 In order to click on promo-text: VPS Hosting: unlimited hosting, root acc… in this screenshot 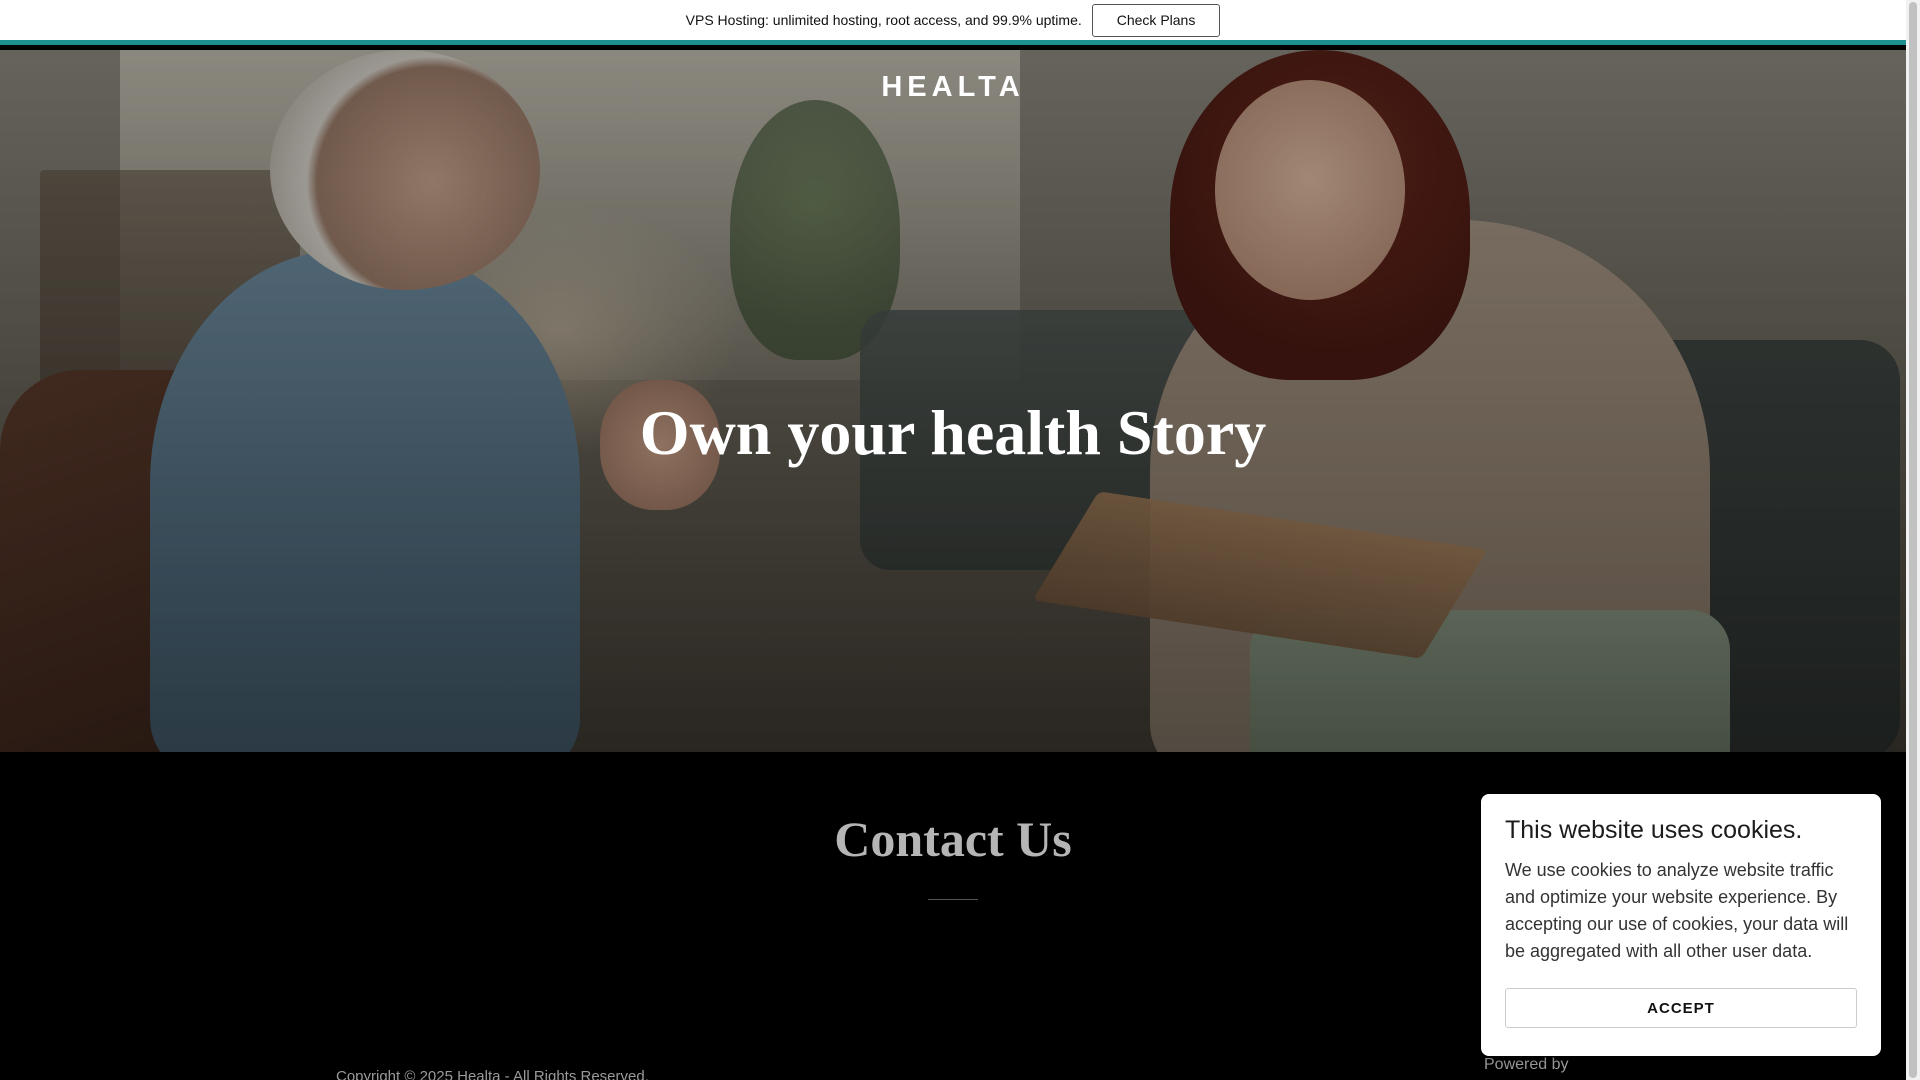, I will do `click(883, 20)`.